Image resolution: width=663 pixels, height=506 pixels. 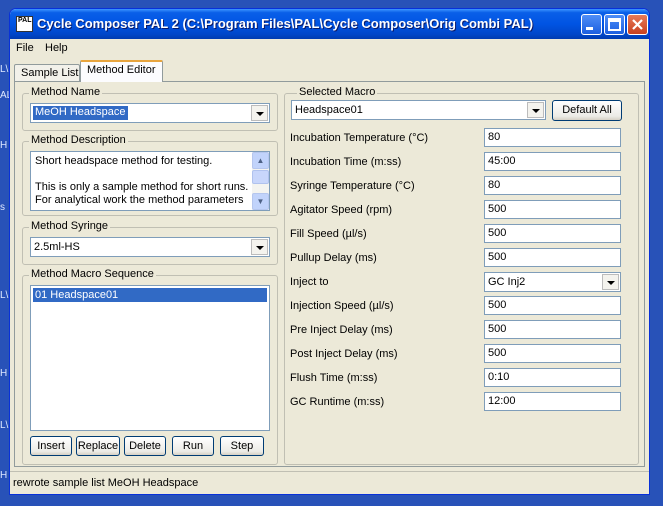 What do you see at coordinates (587, 110) in the screenshot?
I see `default-all-button: Default All` at bounding box center [587, 110].